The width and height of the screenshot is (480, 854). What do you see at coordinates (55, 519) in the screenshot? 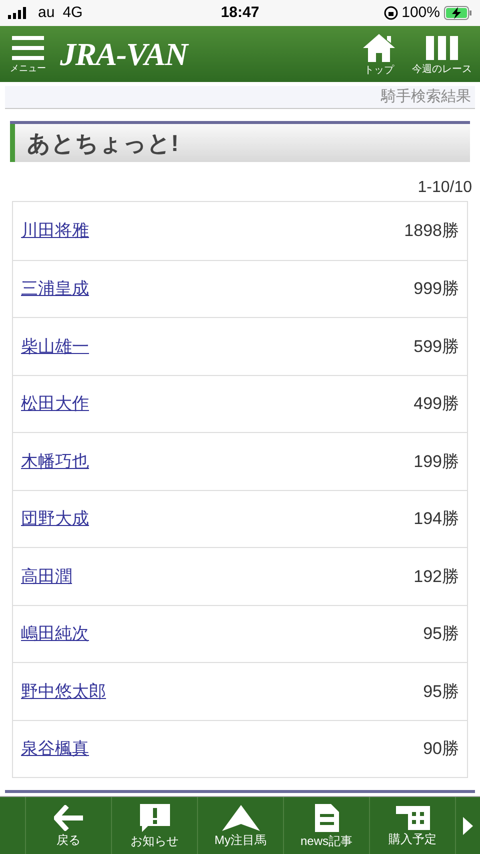
I see `jockey-link: 団野大成` at bounding box center [55, 519].